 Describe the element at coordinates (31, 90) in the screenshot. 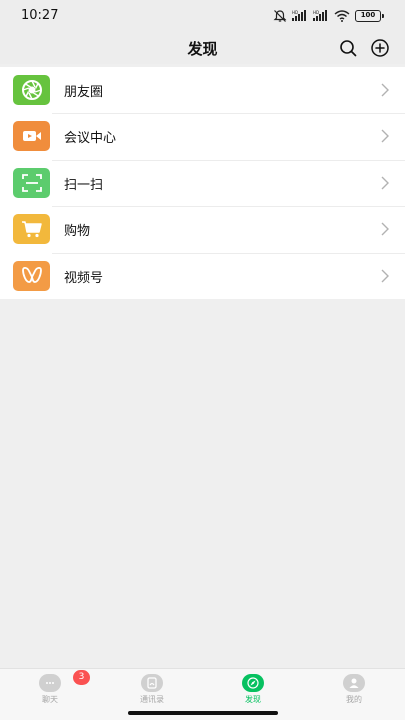

I see `moments-icon` at that location.